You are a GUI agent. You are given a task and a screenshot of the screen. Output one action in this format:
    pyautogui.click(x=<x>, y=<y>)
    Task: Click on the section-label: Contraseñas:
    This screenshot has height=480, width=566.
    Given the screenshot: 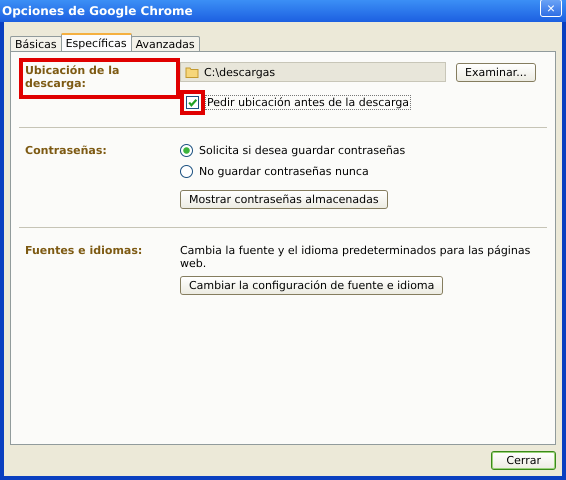 What is the action you would take?
    pyautogui.click(x=66, y=150)
    